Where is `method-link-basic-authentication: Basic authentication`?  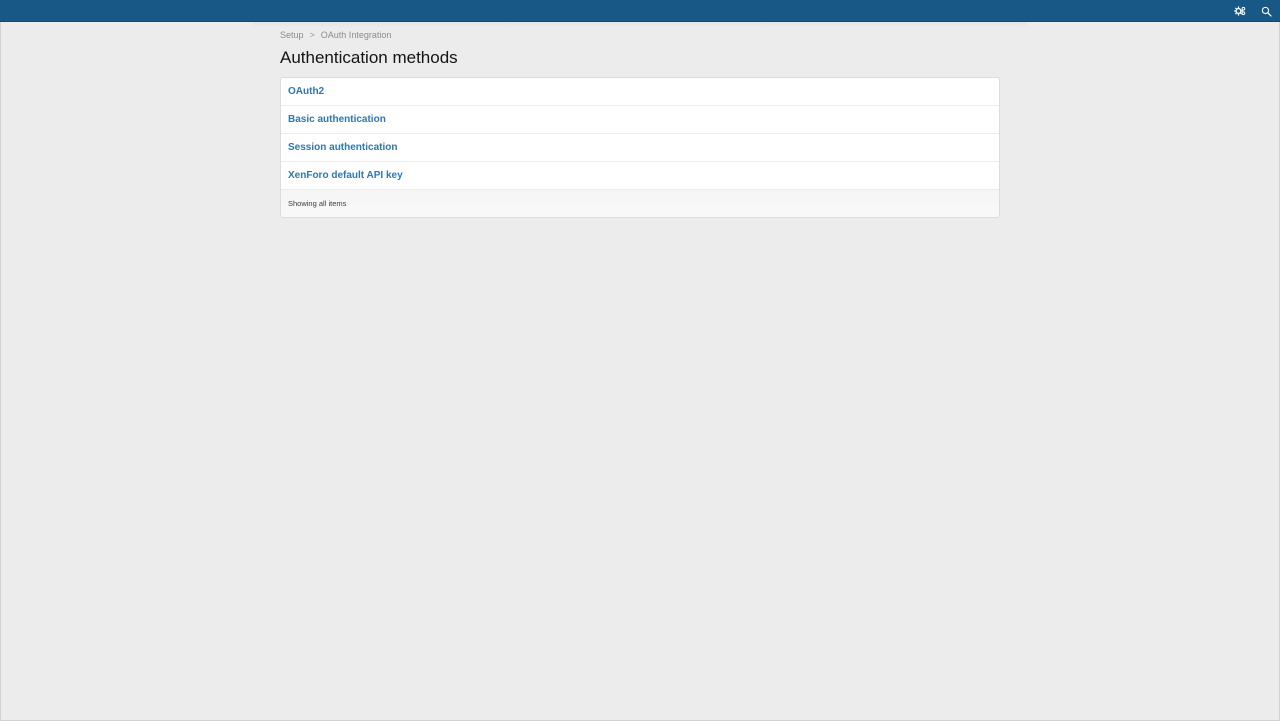
method-link-basic-authentication: Basic authentication is located at coordinates (337, 119).